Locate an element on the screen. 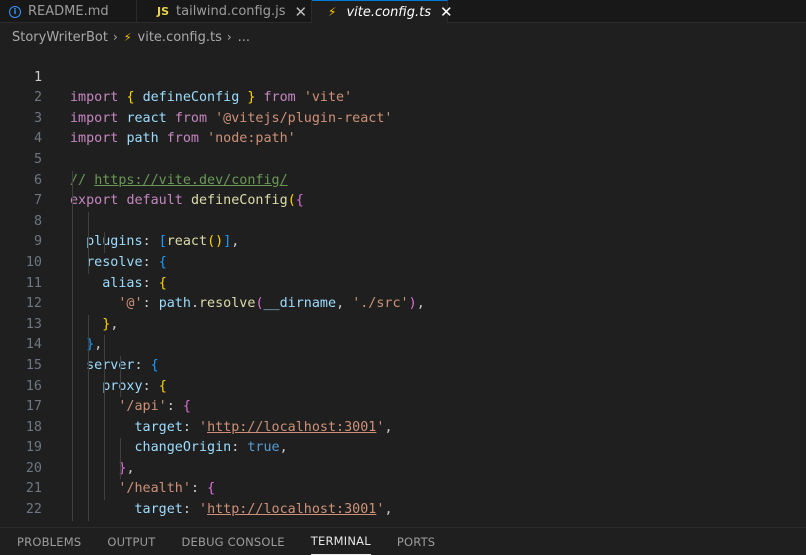  code-line: 5 // https://vite.dev/config/ is located at coordinates (403, 158).